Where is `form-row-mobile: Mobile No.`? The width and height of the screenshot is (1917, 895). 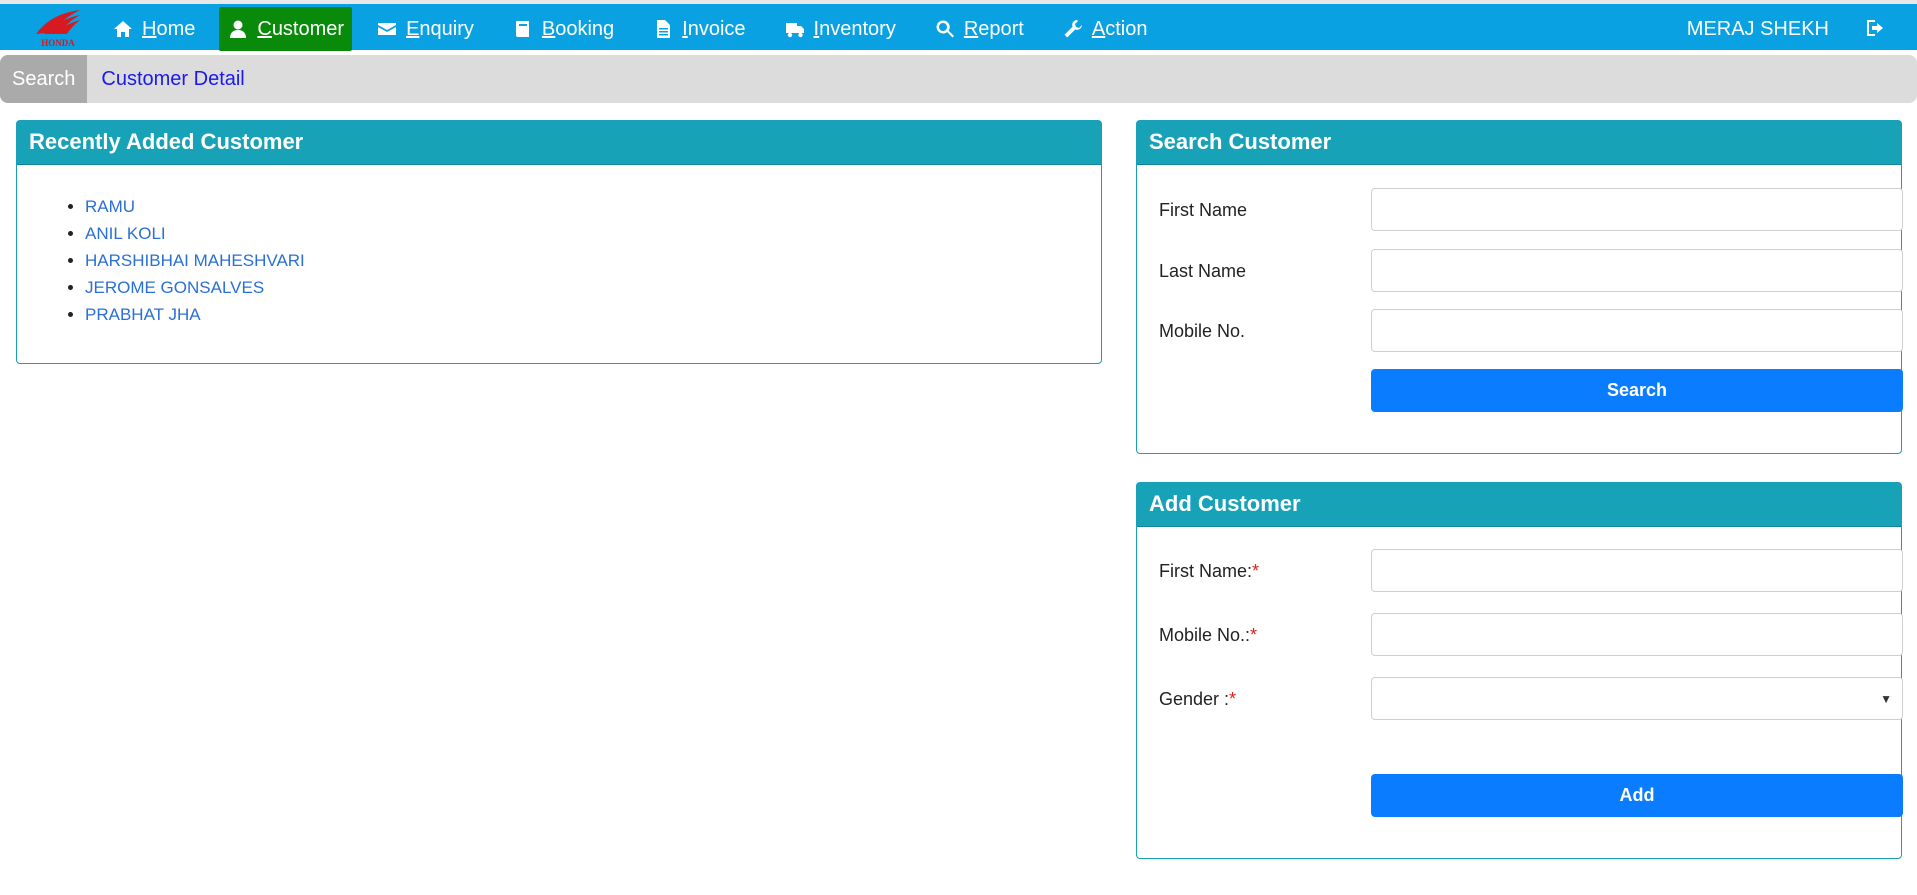
form-row-mobile: Mobile No. is located at coordinates (1531, 331).